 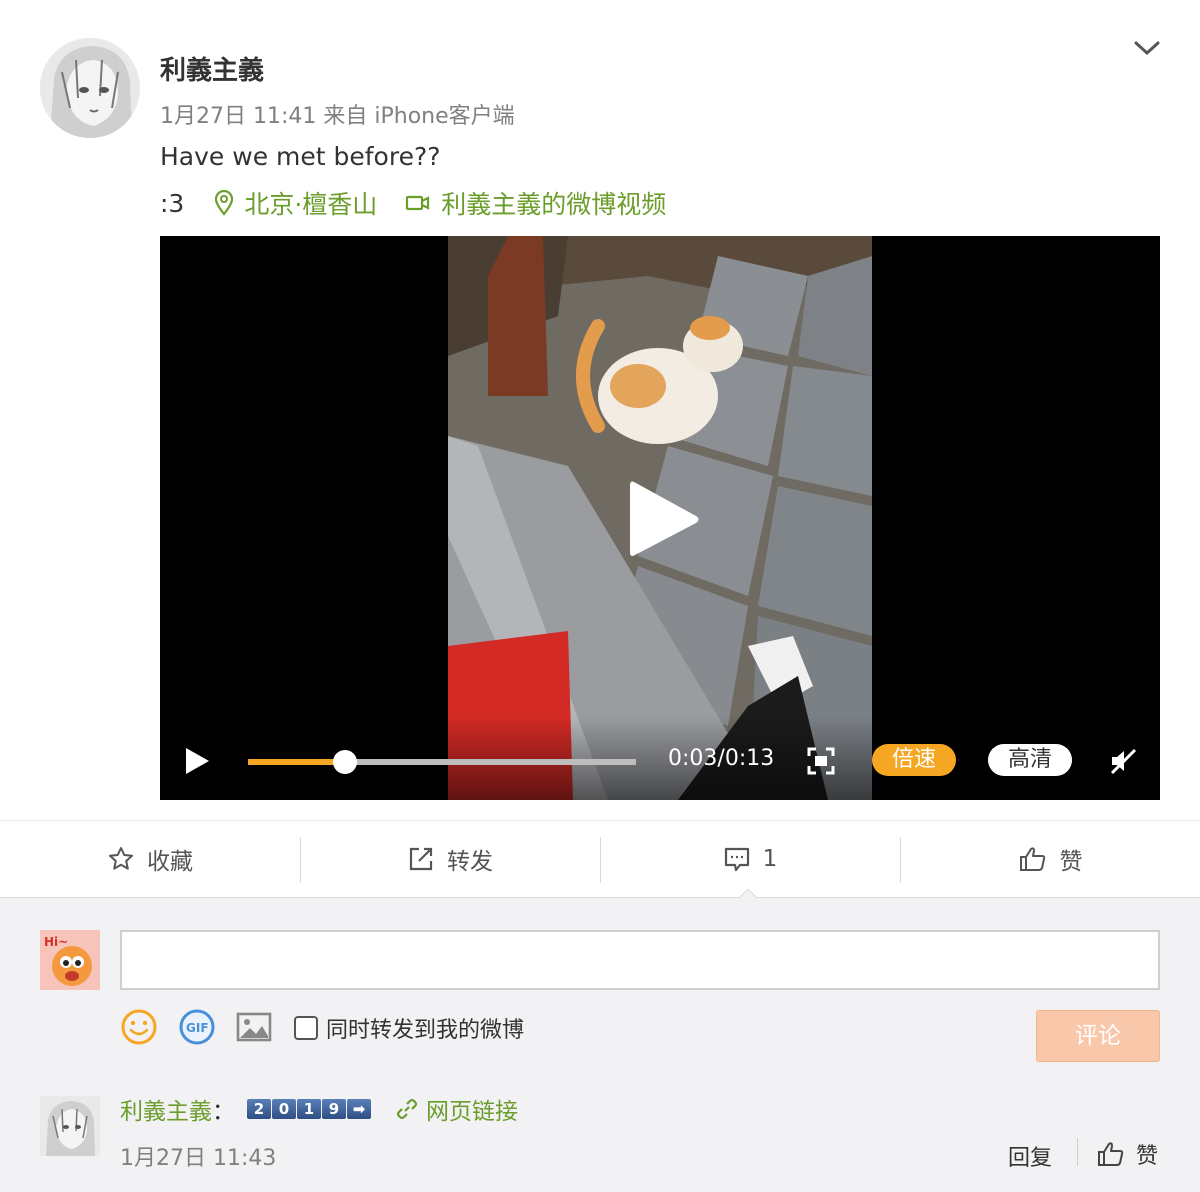 I want to click on svg-text: GIF, so click(x=197, y=1028).